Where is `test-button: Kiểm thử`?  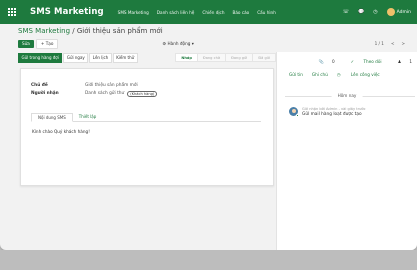
test-button: Kiểm thử is located at coordinates (125, 57).